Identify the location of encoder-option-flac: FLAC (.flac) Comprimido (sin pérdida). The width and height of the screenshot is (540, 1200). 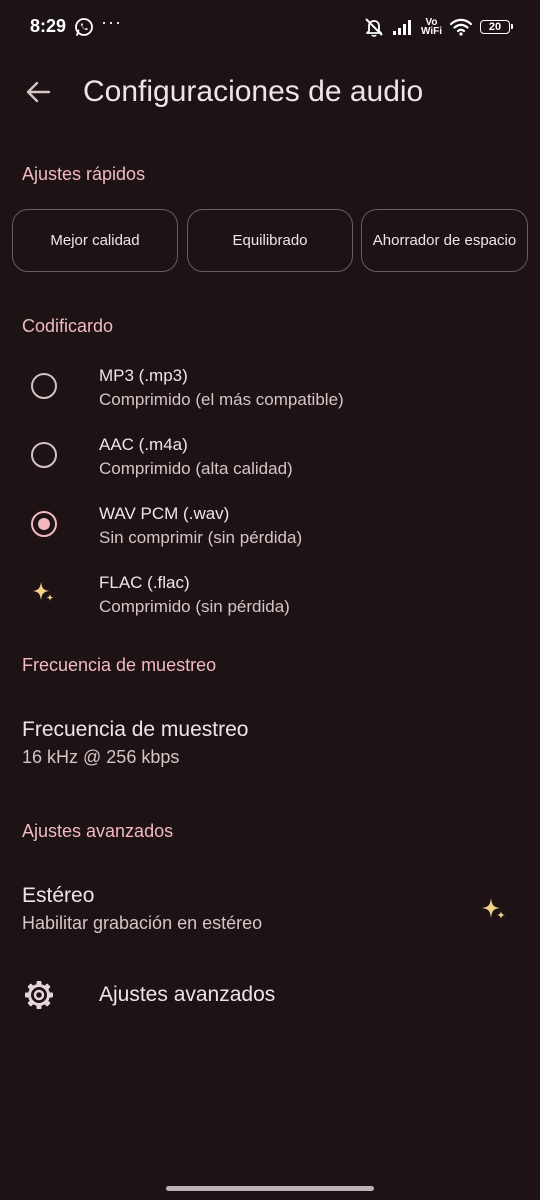
(270, 605).